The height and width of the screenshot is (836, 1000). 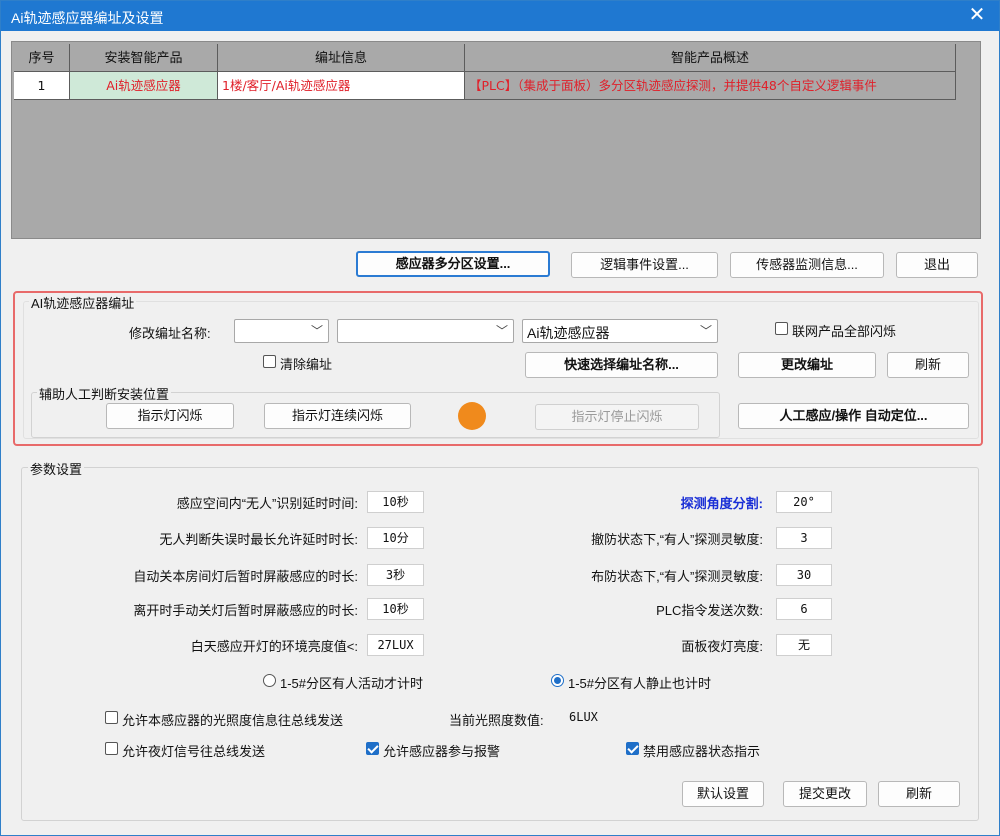 I want to click on indicator-status-dot, so click(x=472, y=416).